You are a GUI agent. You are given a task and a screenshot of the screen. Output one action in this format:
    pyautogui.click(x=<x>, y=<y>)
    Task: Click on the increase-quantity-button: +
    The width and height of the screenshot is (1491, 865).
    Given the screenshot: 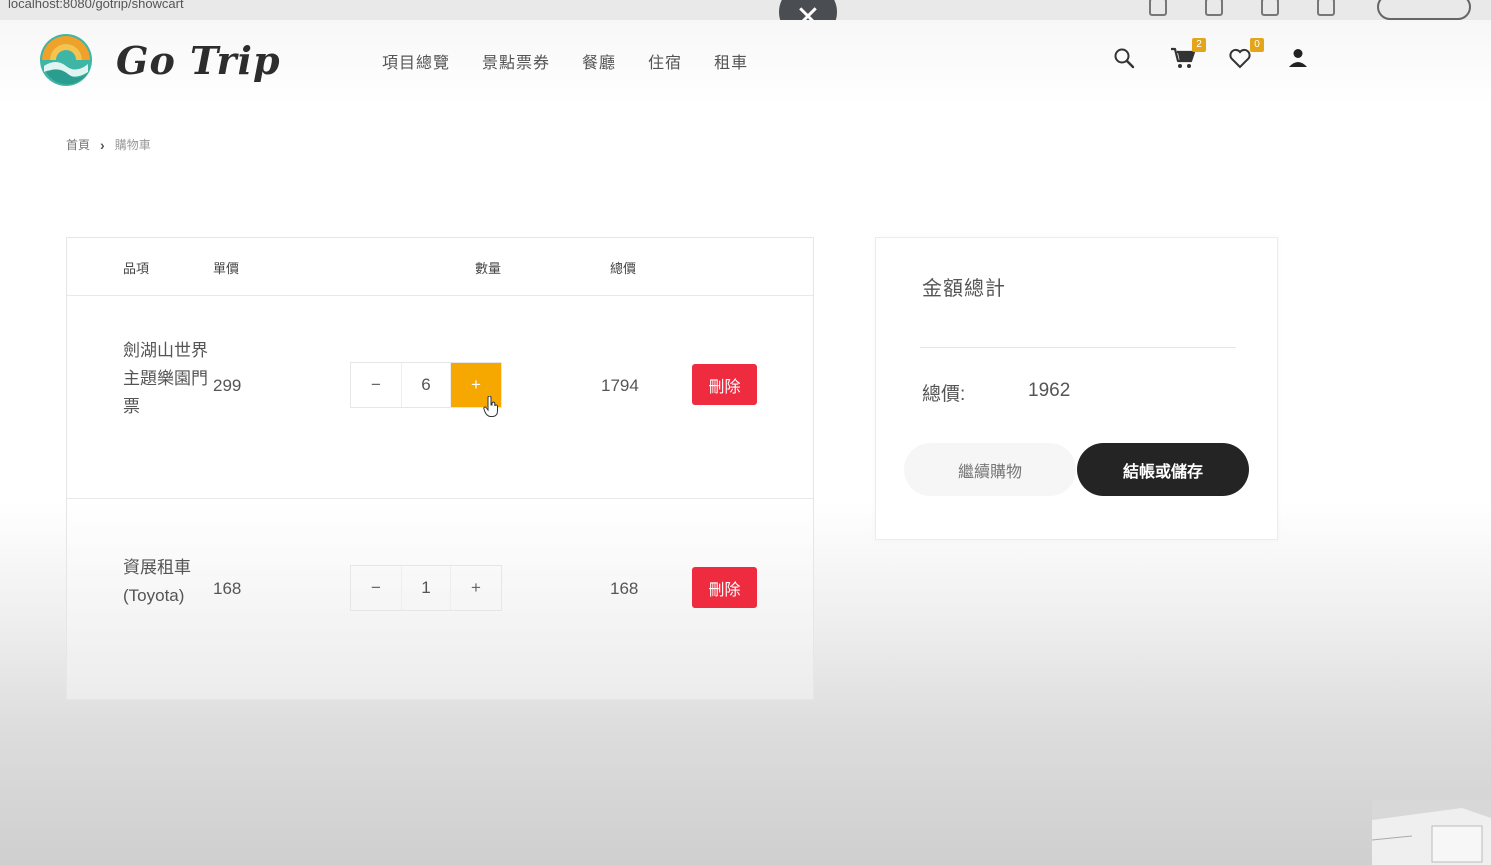 What is the action you would take?
    pyautogui.click(x=476, y=588)
    